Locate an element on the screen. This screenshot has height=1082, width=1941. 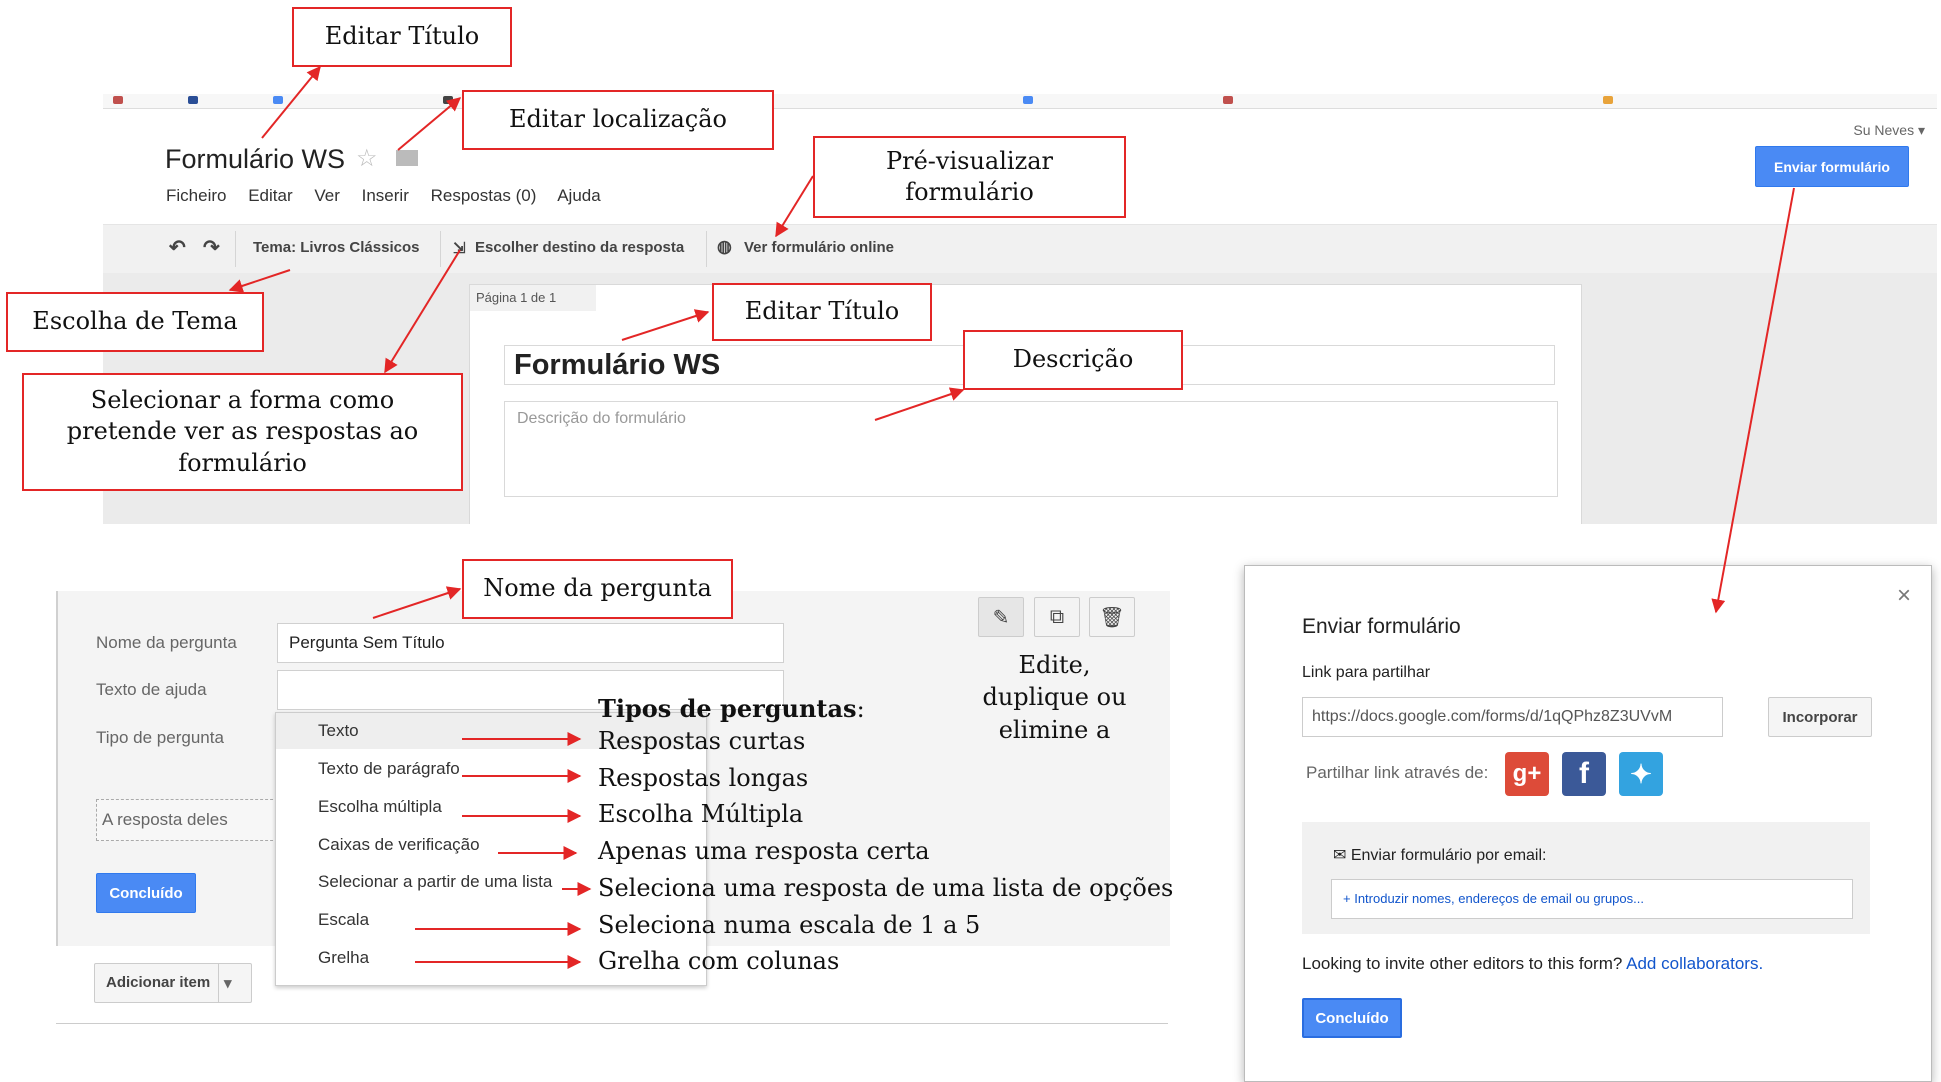
menu-help: Ajuda is located at coordinates (578, 195).